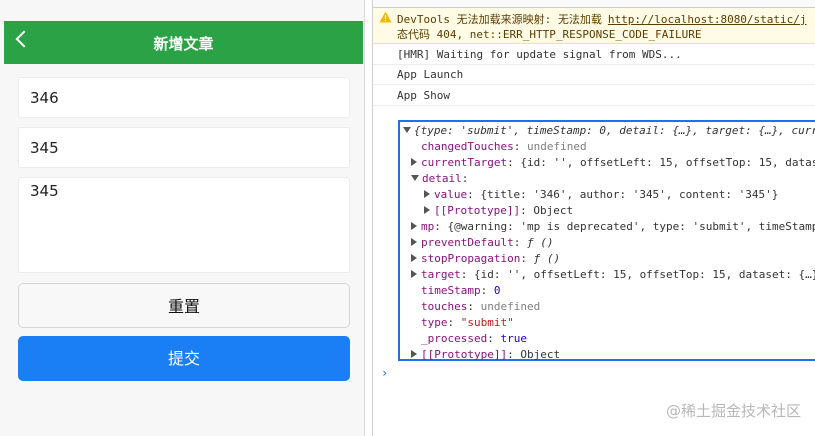 This screenshot has width=815, height=436. What do you see at coordinates (497, 290) in the screenshot?
I see `property-value: 0` at bounding box center [497, 290].